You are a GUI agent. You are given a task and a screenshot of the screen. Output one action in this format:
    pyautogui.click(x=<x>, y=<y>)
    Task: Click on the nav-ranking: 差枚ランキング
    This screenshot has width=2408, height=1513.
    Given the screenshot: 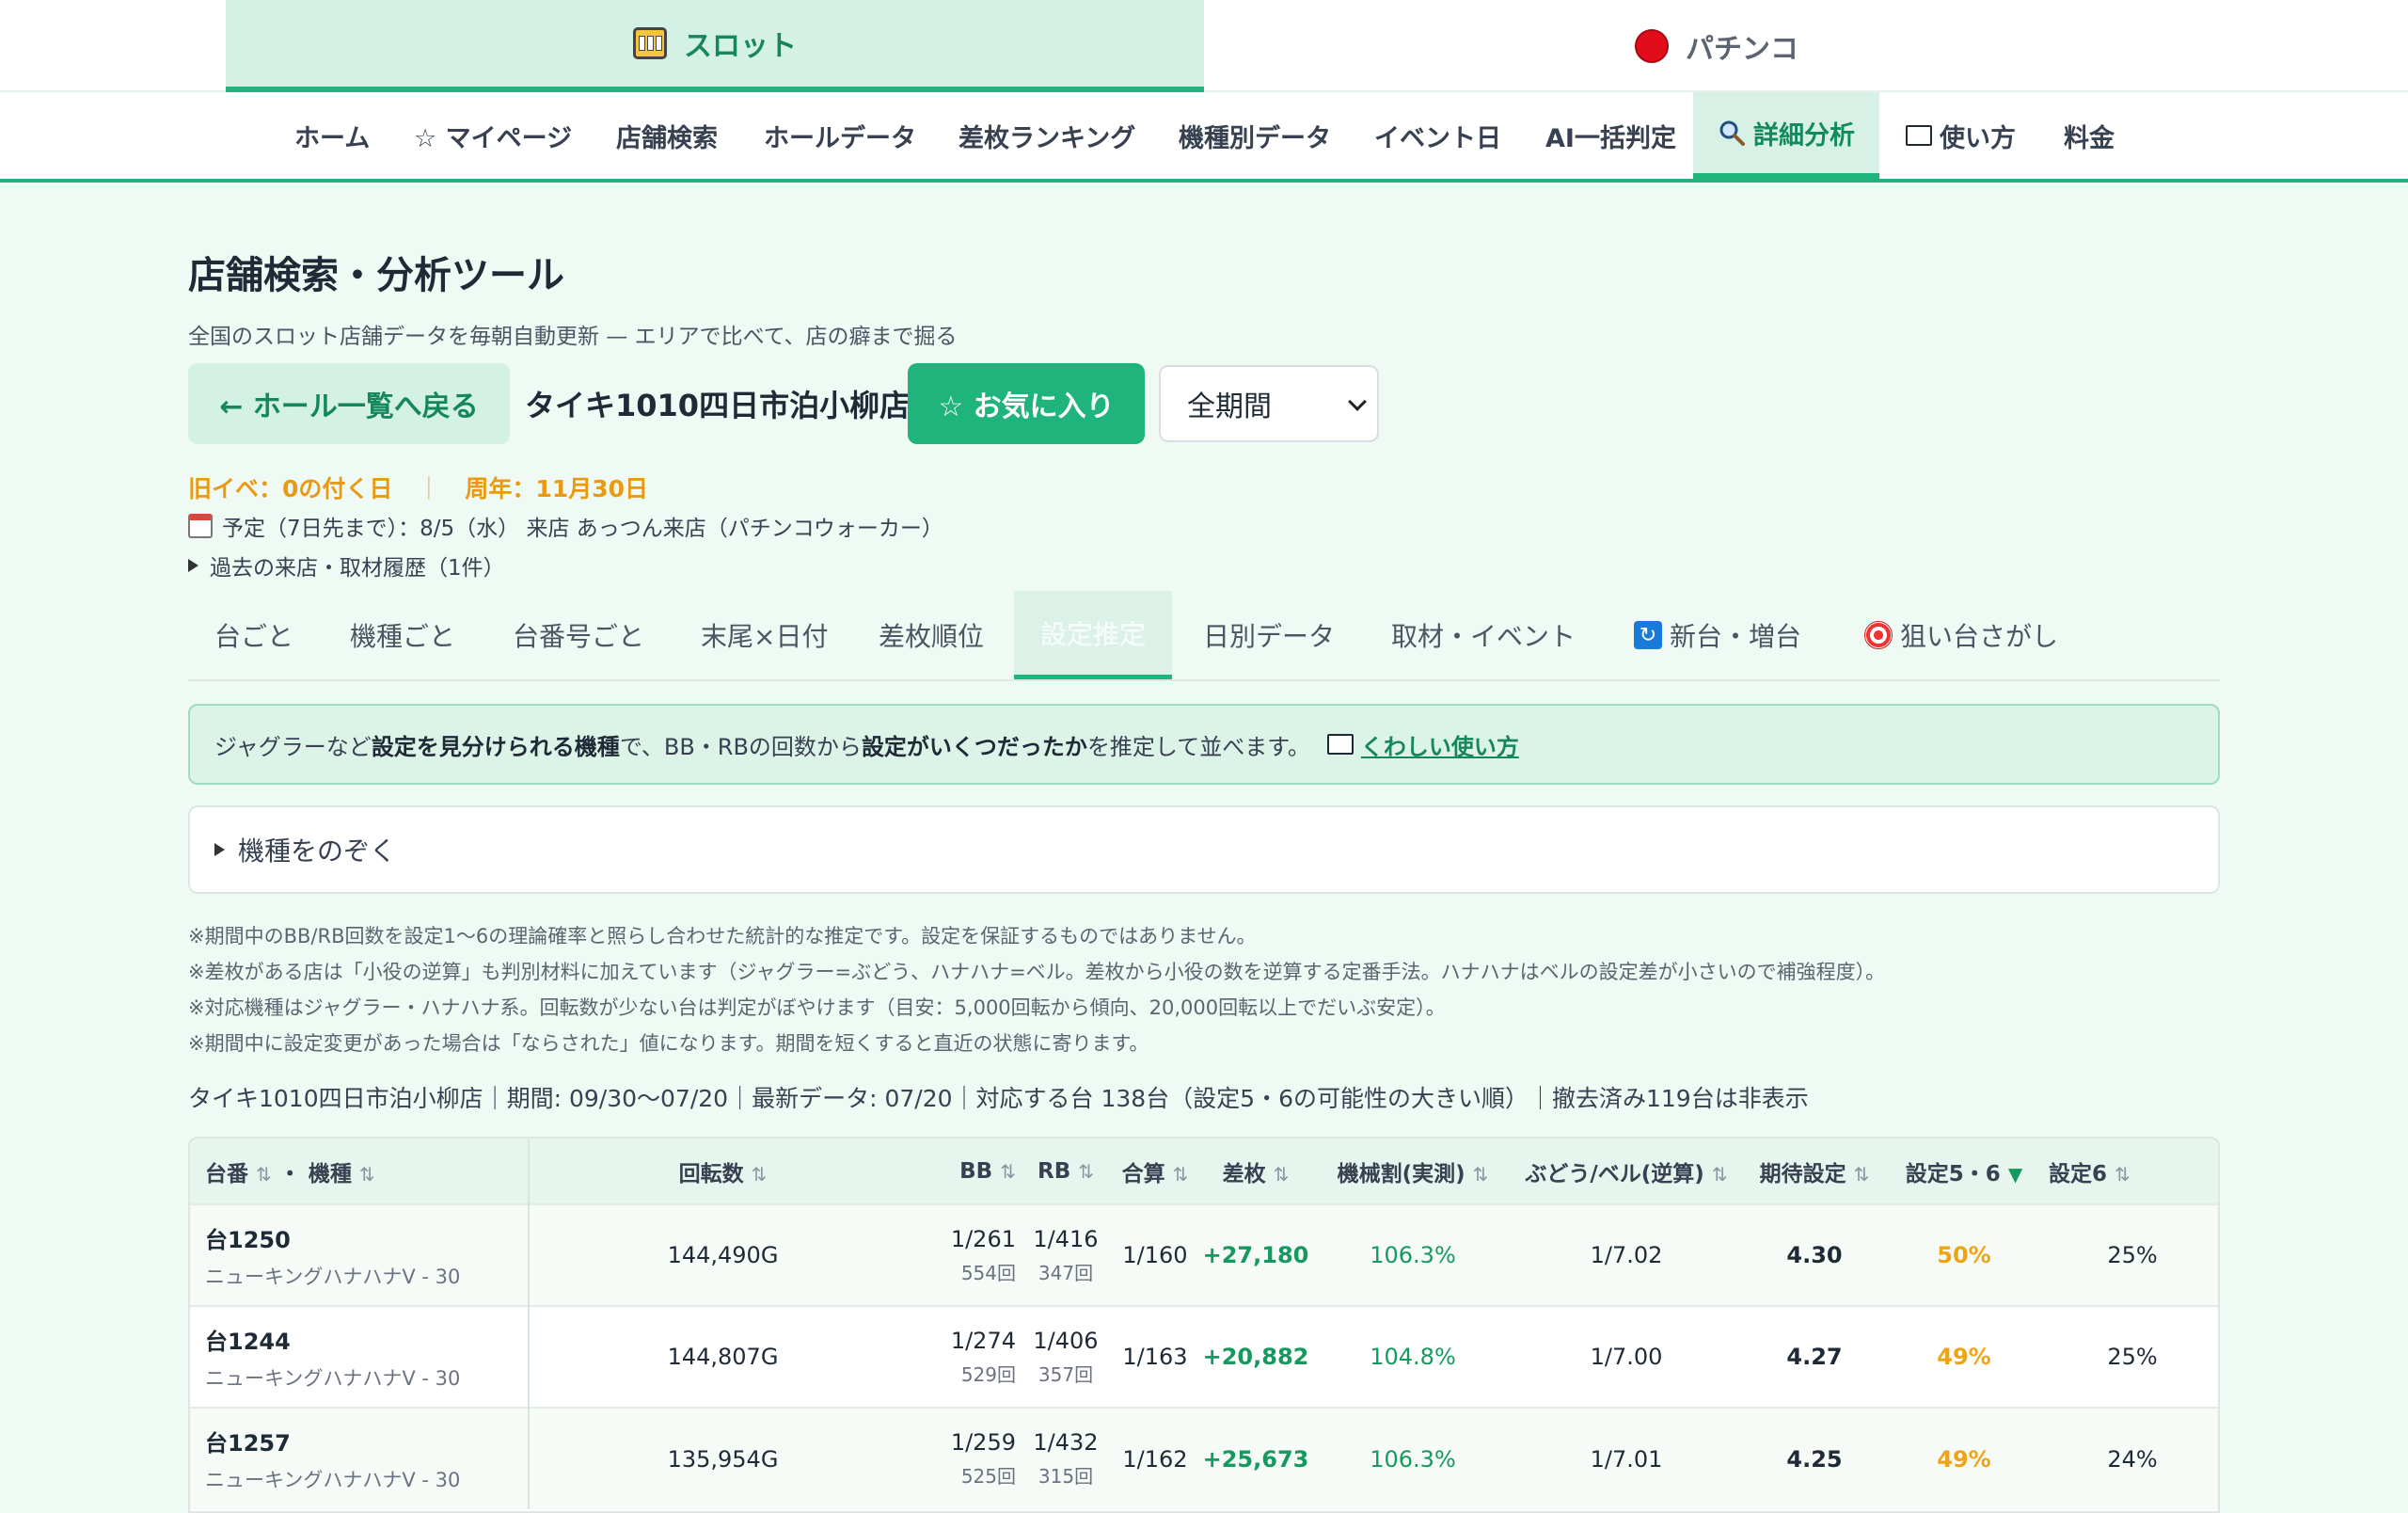 What is the action you would take?
    pyautogui.click(x=1047, y=135)
    